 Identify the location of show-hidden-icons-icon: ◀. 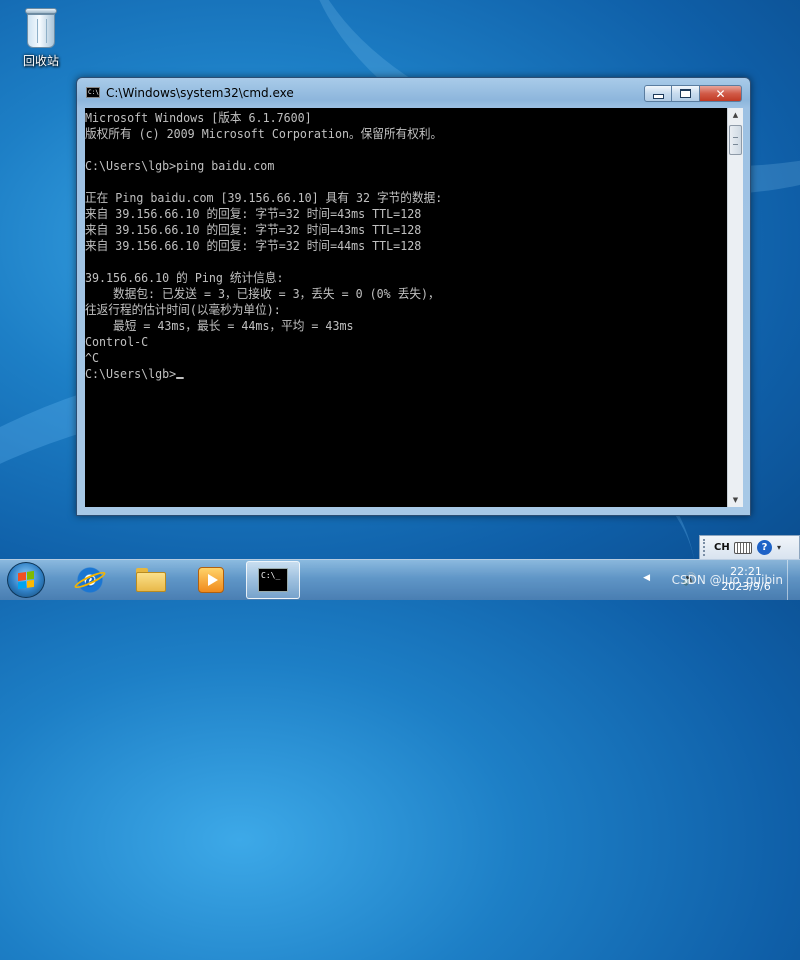
(646, 578).